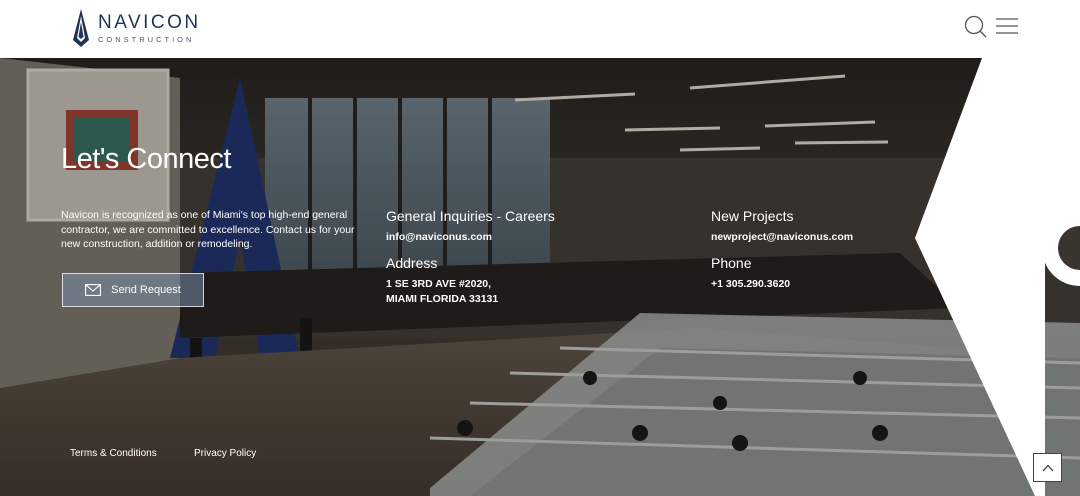  What do you see at coordinates (439, 284) in the screenshot?
I see `address-line-1: 1 SE 3RD AVE #2020,` at bounding box center [439, 284].